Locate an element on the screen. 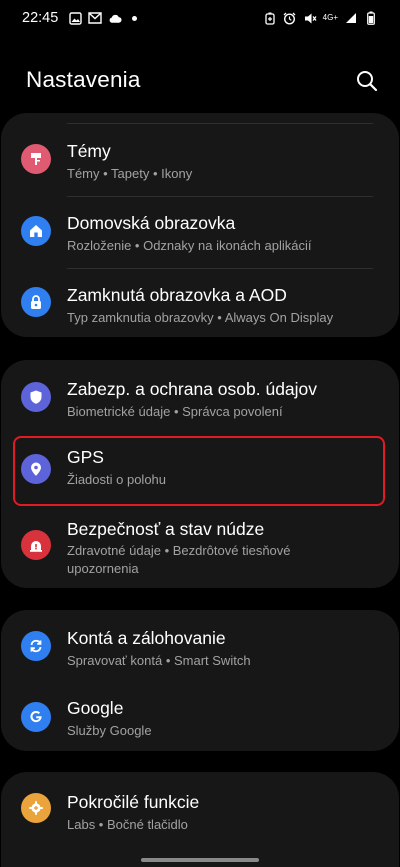 The height and width of the screenshot is (867, 400). settings-item-pokrocile-funkcie: Pokročilé funkcie Labs • Bočné tlačidlo is located at coordinates (200, 810).